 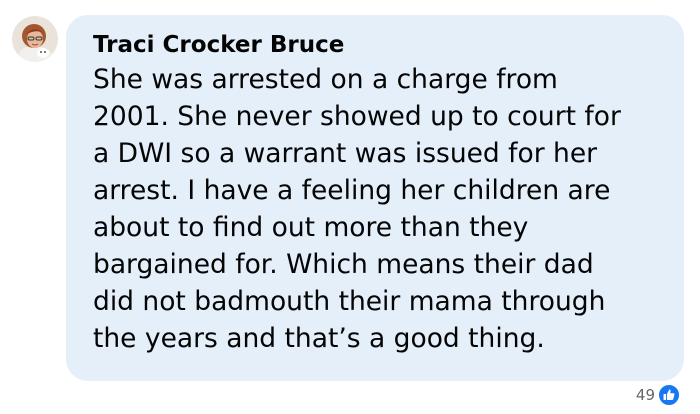 What do you see at coordinates (325, 79) in the screenshot?
I see `comment-line: She was arrested on a charge from` at bounding box center [325, 79].